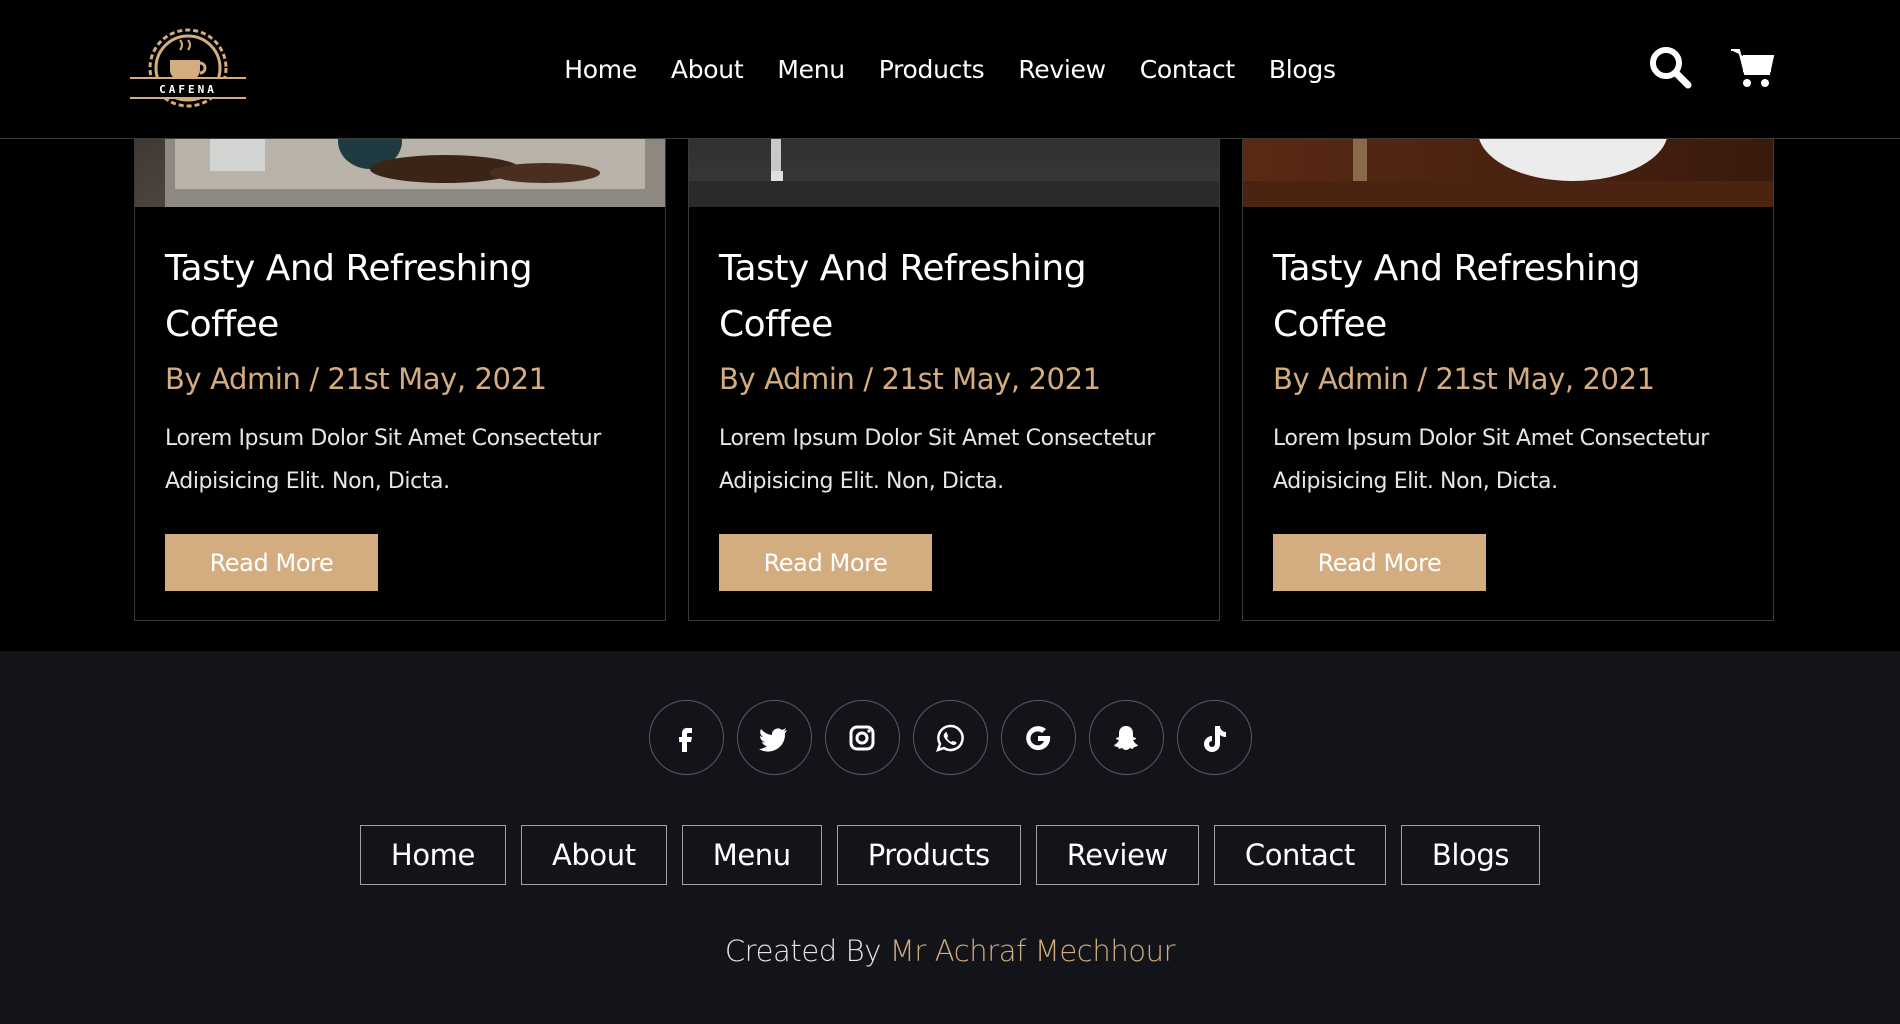  What do you see at coordinates (593, 855) in the screenshot?
I see `footer-nav-about: About` at bounding box center [593, 855].